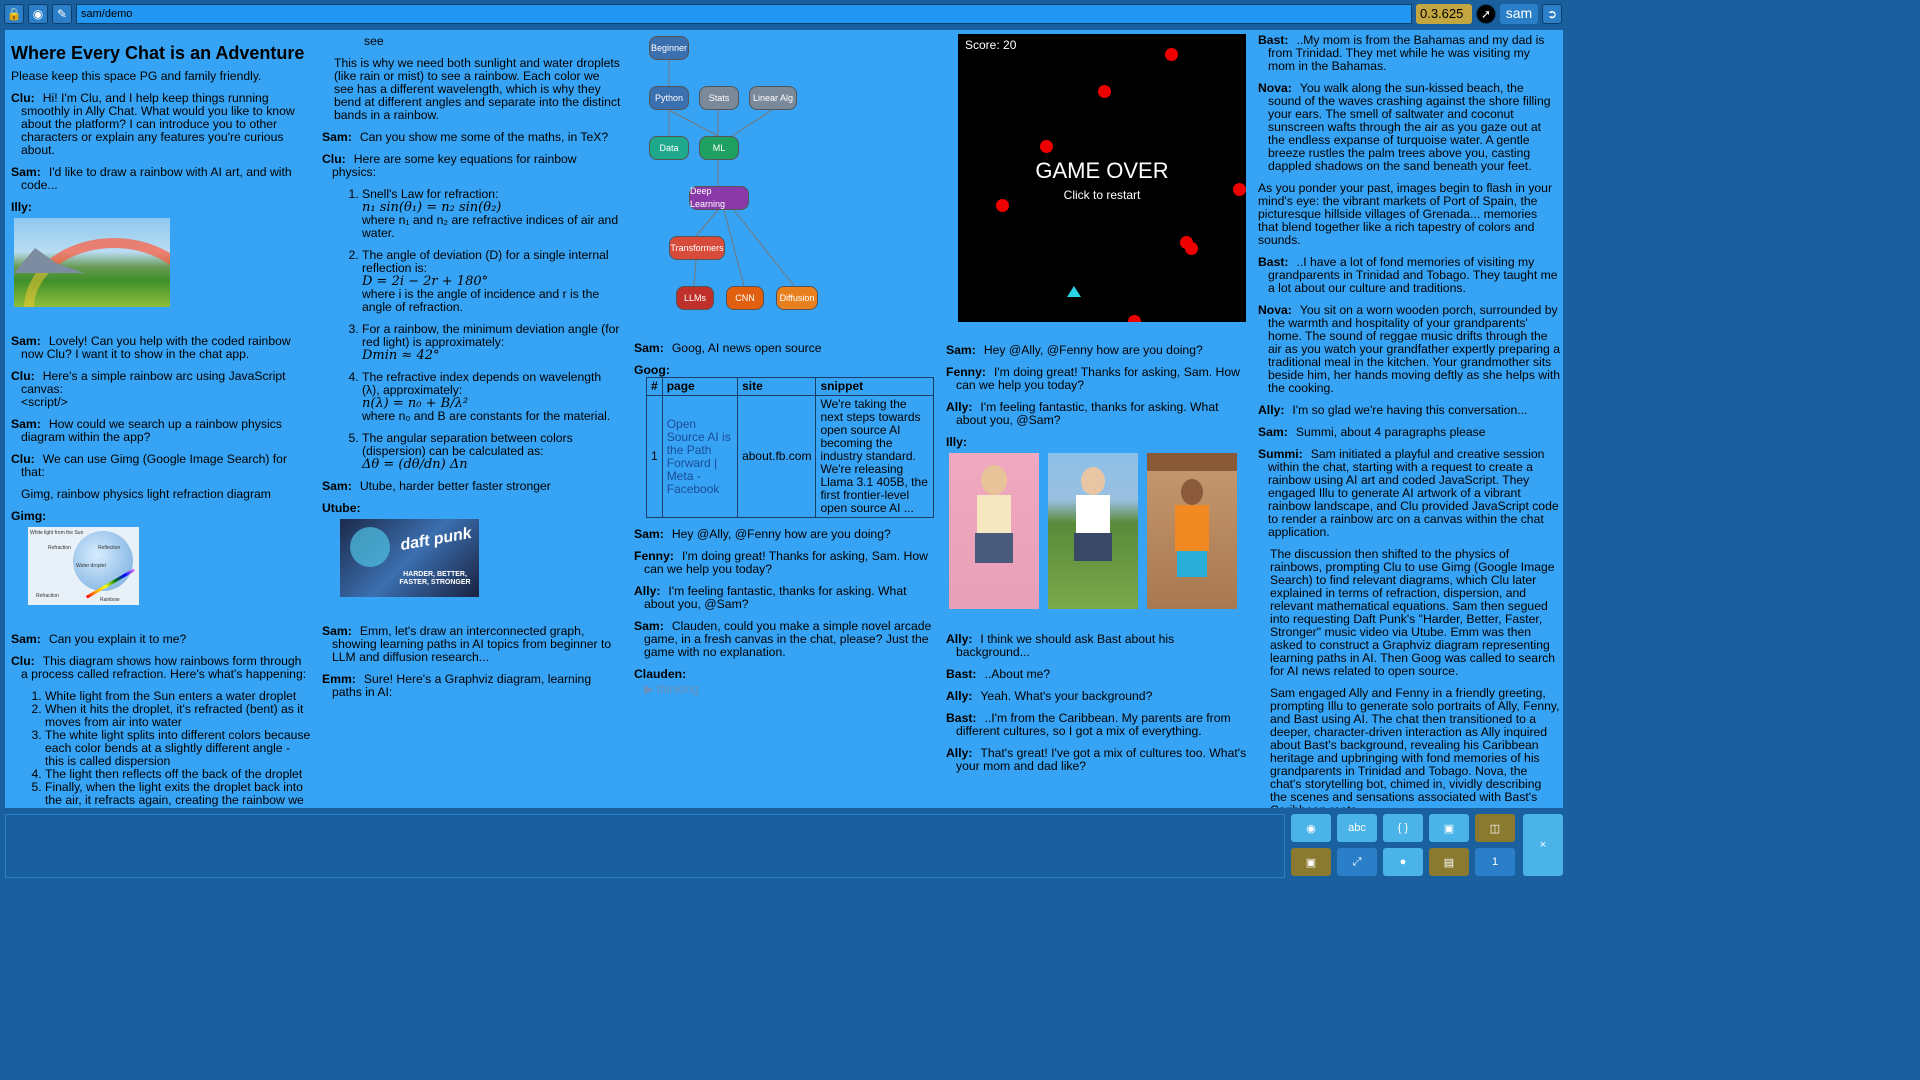  What do you see at coordinates (1049, 696) in the screenshot?
I see `chat-message: Ally: Yeah. What's your background?` at bounding box center [1049, 696].